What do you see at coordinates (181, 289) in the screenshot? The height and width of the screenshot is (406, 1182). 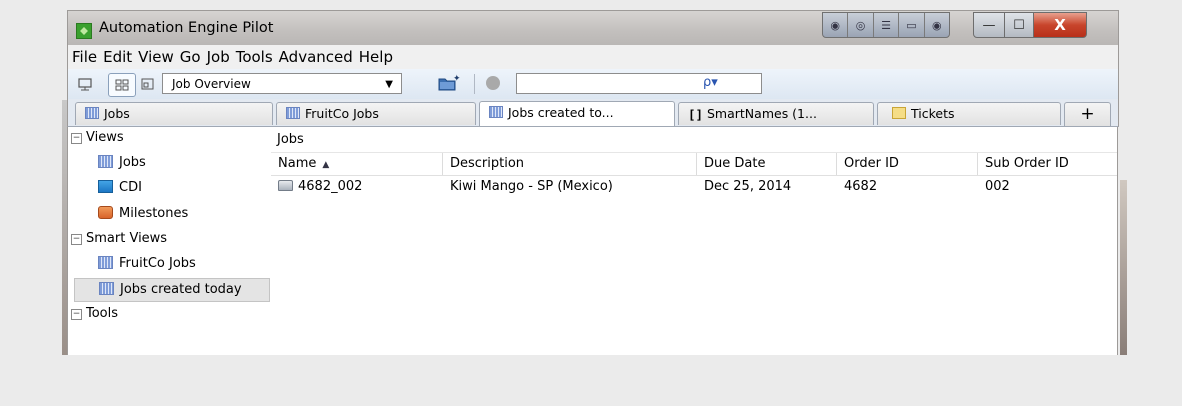 I see `sidebar-item-label: Jobs created today` at bounding box center [181, 289].